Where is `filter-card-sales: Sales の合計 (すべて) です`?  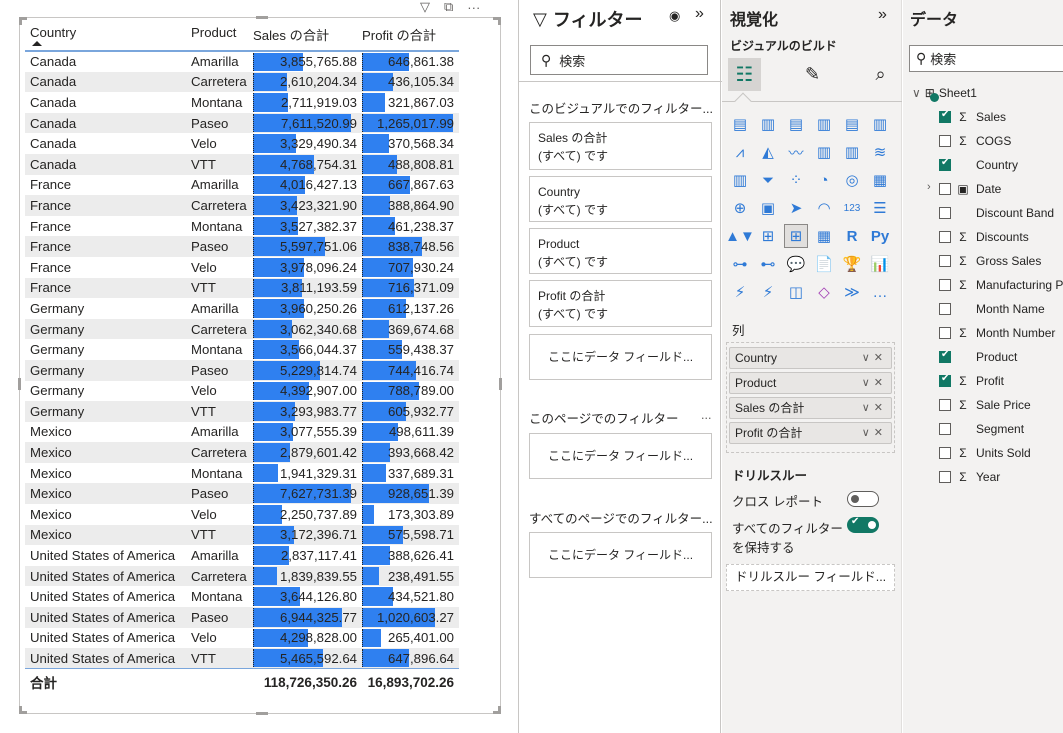 filter-card-sales: Sales の合計 (すべて) です is located at coordinates (620, 146).